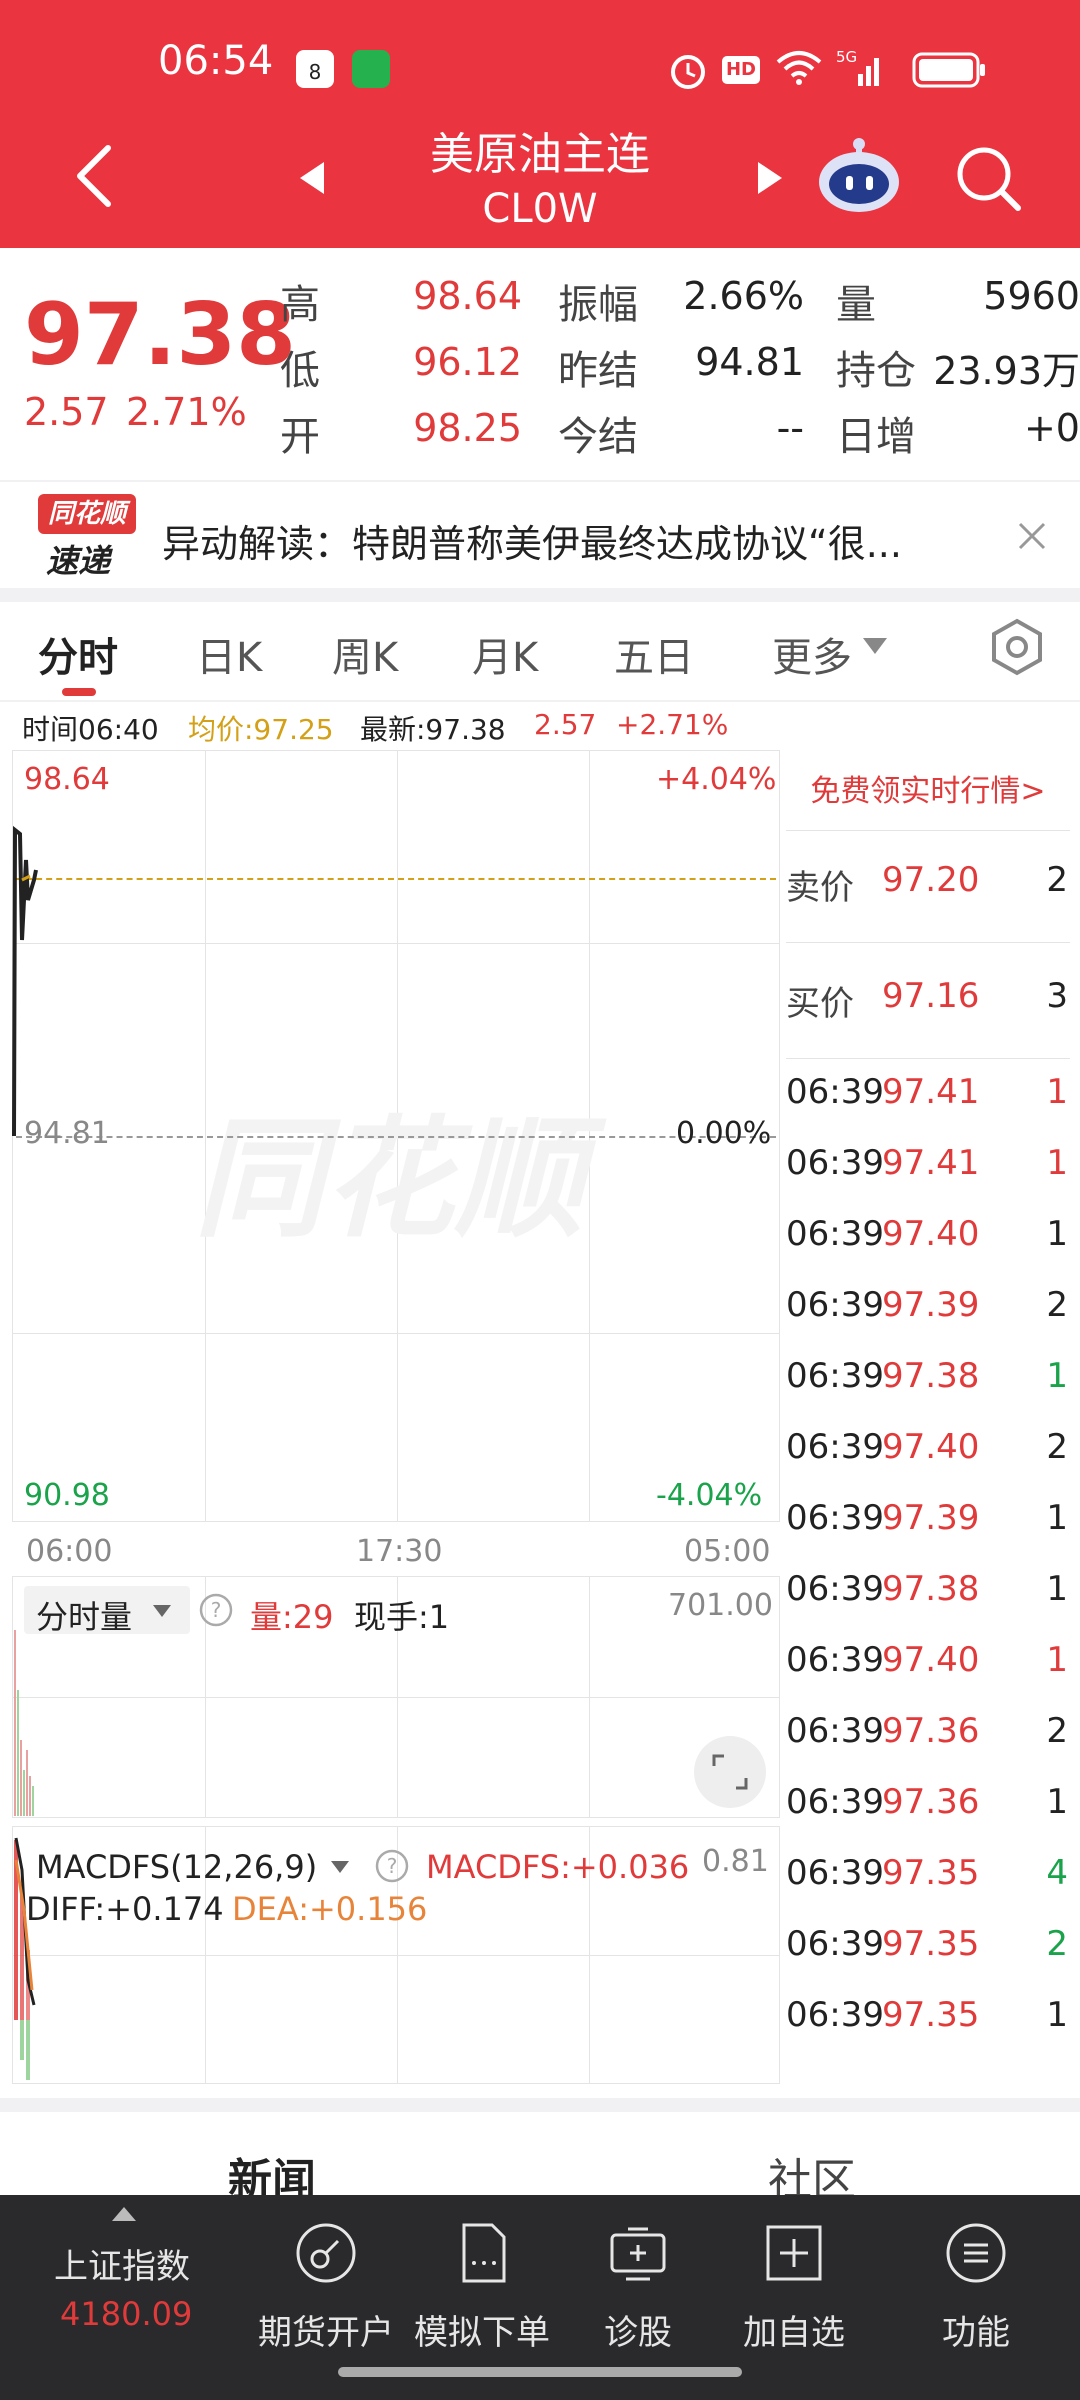 The height and width of the screenshot is (2400, 1080). I want to click on x-axis-end: 05:00, so click(727, 1551).